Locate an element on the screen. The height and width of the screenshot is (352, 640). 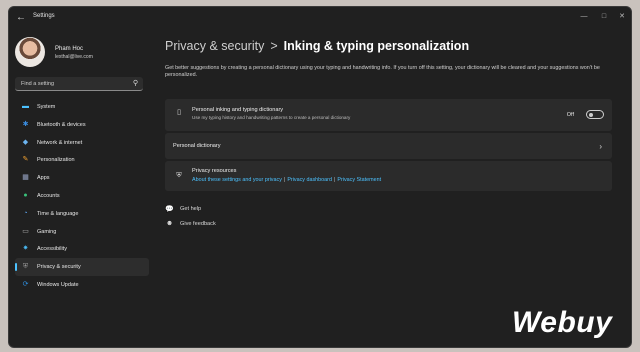
sidebar-item-label: Apps is located at coordinates (43, 178).